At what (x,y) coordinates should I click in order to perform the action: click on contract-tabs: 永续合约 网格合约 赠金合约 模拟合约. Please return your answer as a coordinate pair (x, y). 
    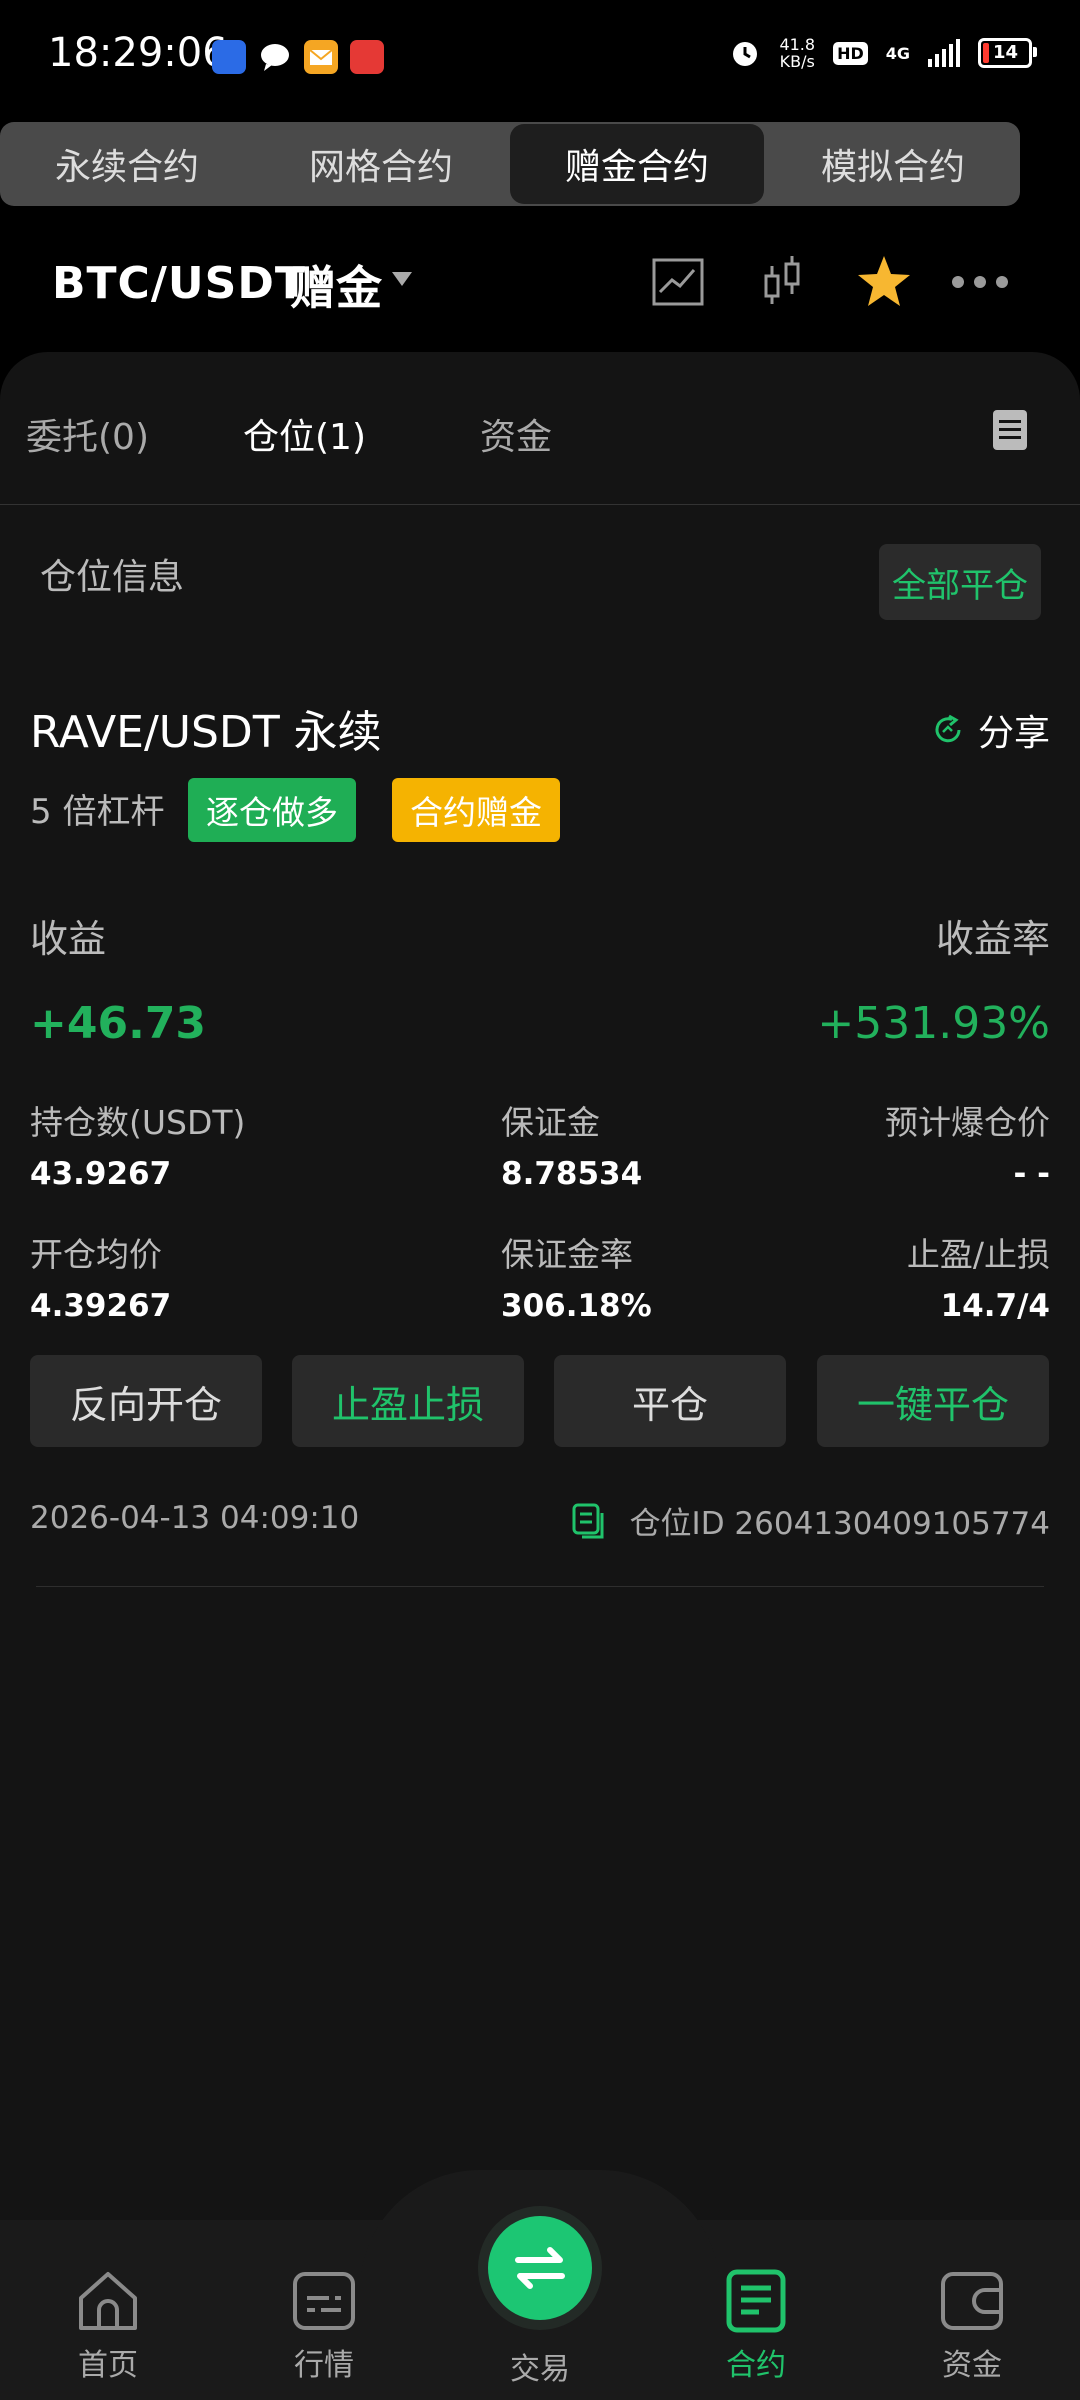
    Looking at the image, I should click on (510, 164).